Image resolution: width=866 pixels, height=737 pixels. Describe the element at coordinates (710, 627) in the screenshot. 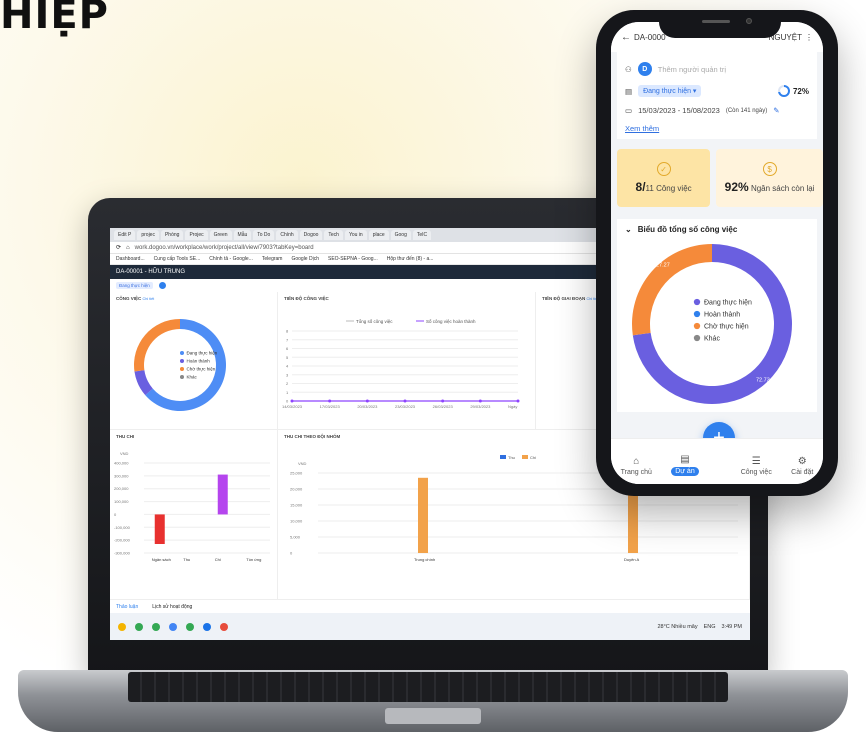

I see `language-text: ENG` at that location.